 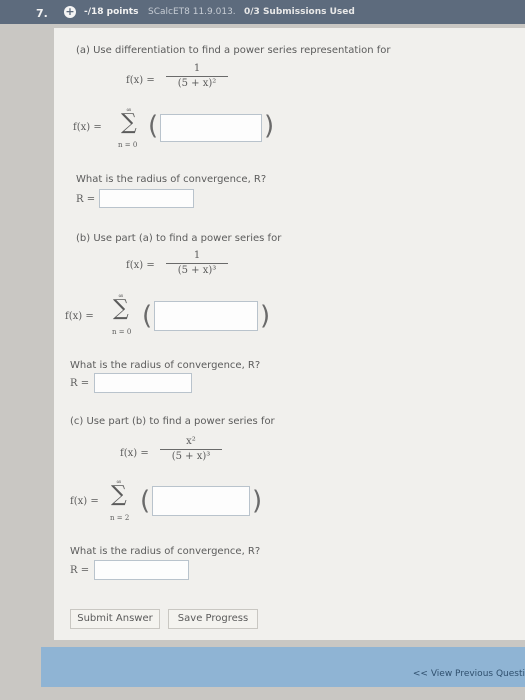 I want to click on expand-plus-icon: +, so click(x=70, y=12).